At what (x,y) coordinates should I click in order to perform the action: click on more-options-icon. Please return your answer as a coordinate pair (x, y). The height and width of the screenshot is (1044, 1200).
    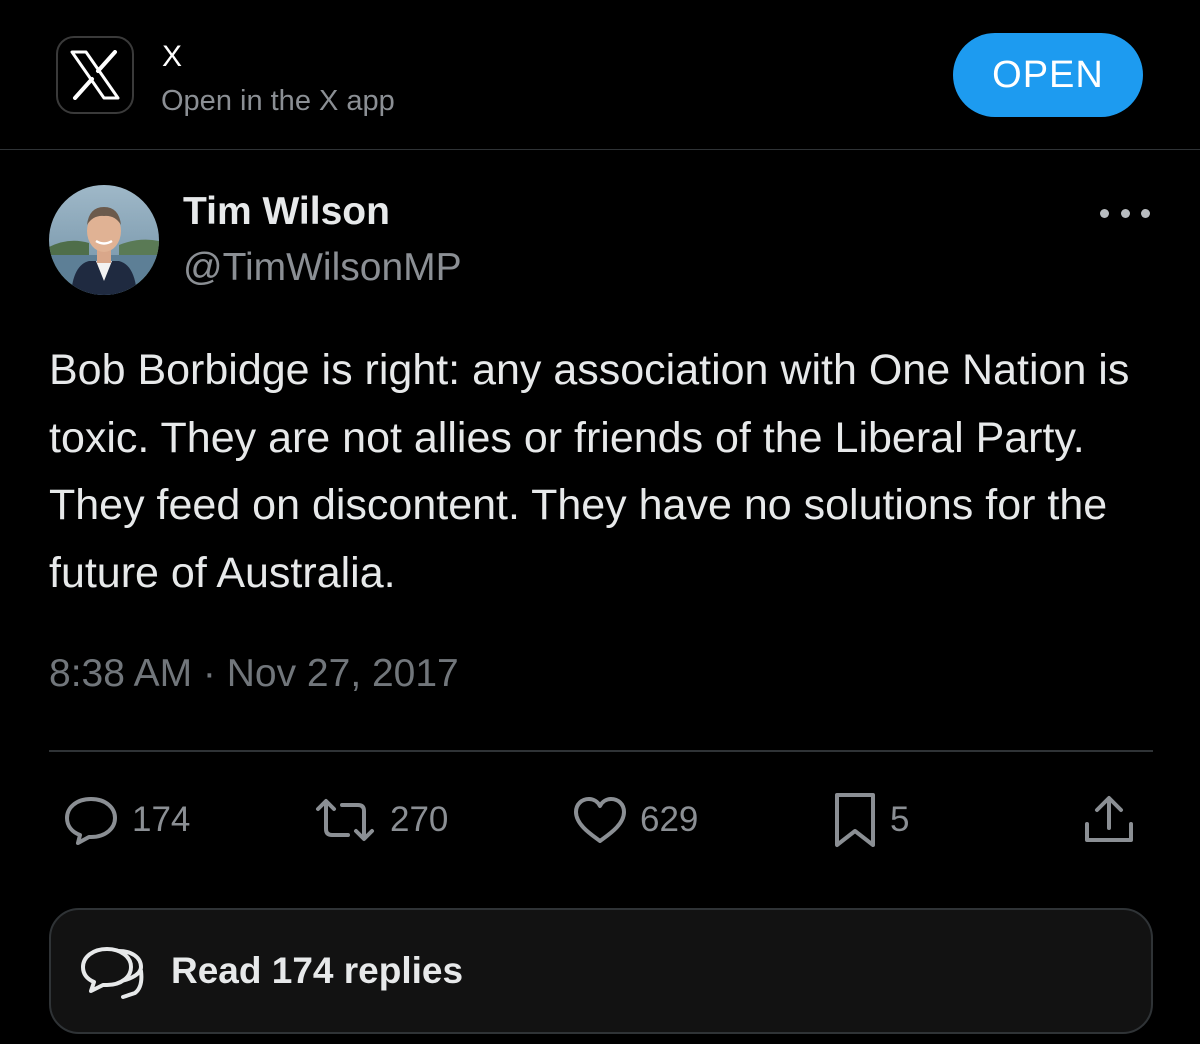
    Looking at the image, I should click on (1125, 213).